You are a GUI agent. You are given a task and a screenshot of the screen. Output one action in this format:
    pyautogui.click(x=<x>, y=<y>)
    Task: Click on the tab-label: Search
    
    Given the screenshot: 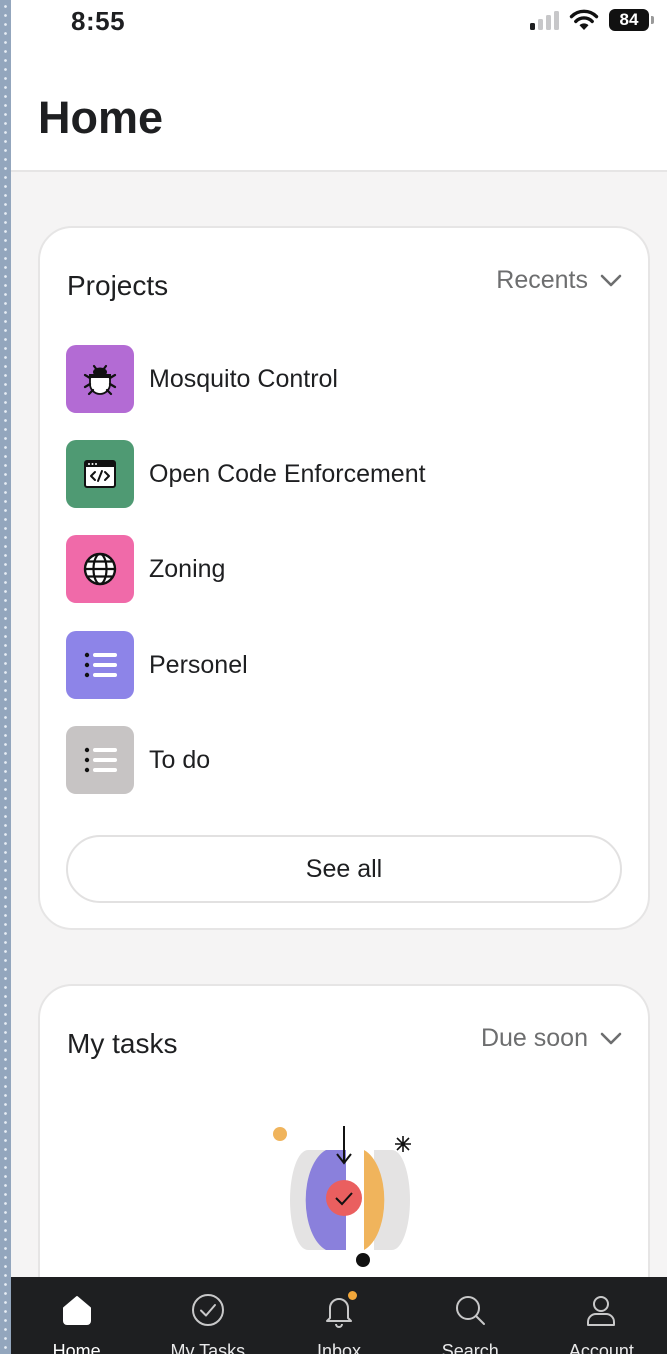 What is the action you would take?
    pyautogui.click(x=470, y=1347)
    